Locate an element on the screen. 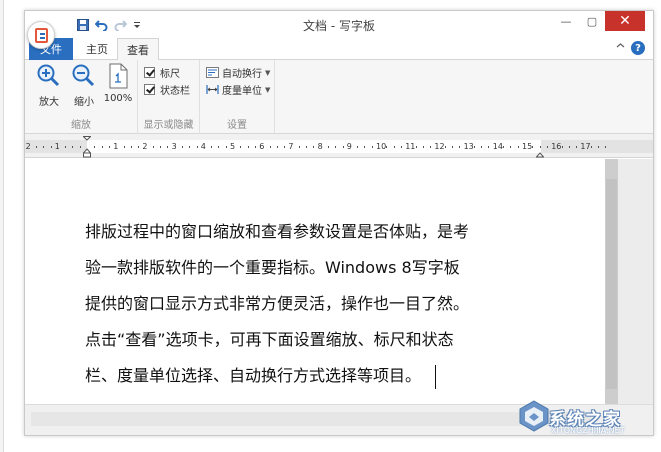 The height and width of the screenshot is (452, 661). word-wrap-label: 自动换行 is located at coordinates (242, 74).